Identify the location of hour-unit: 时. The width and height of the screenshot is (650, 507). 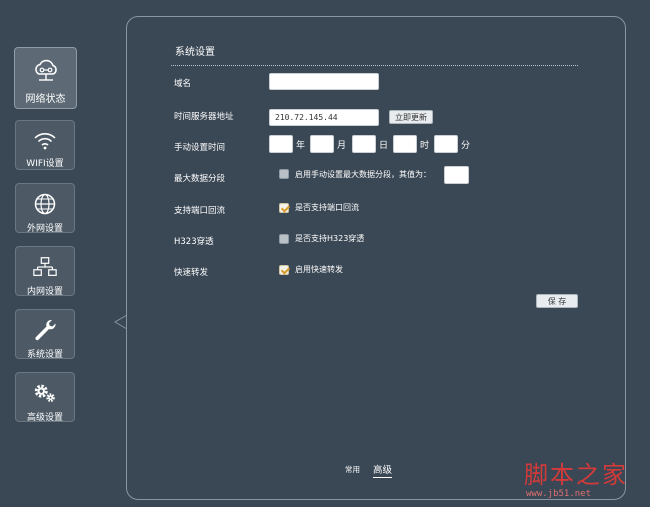
(425, 146).